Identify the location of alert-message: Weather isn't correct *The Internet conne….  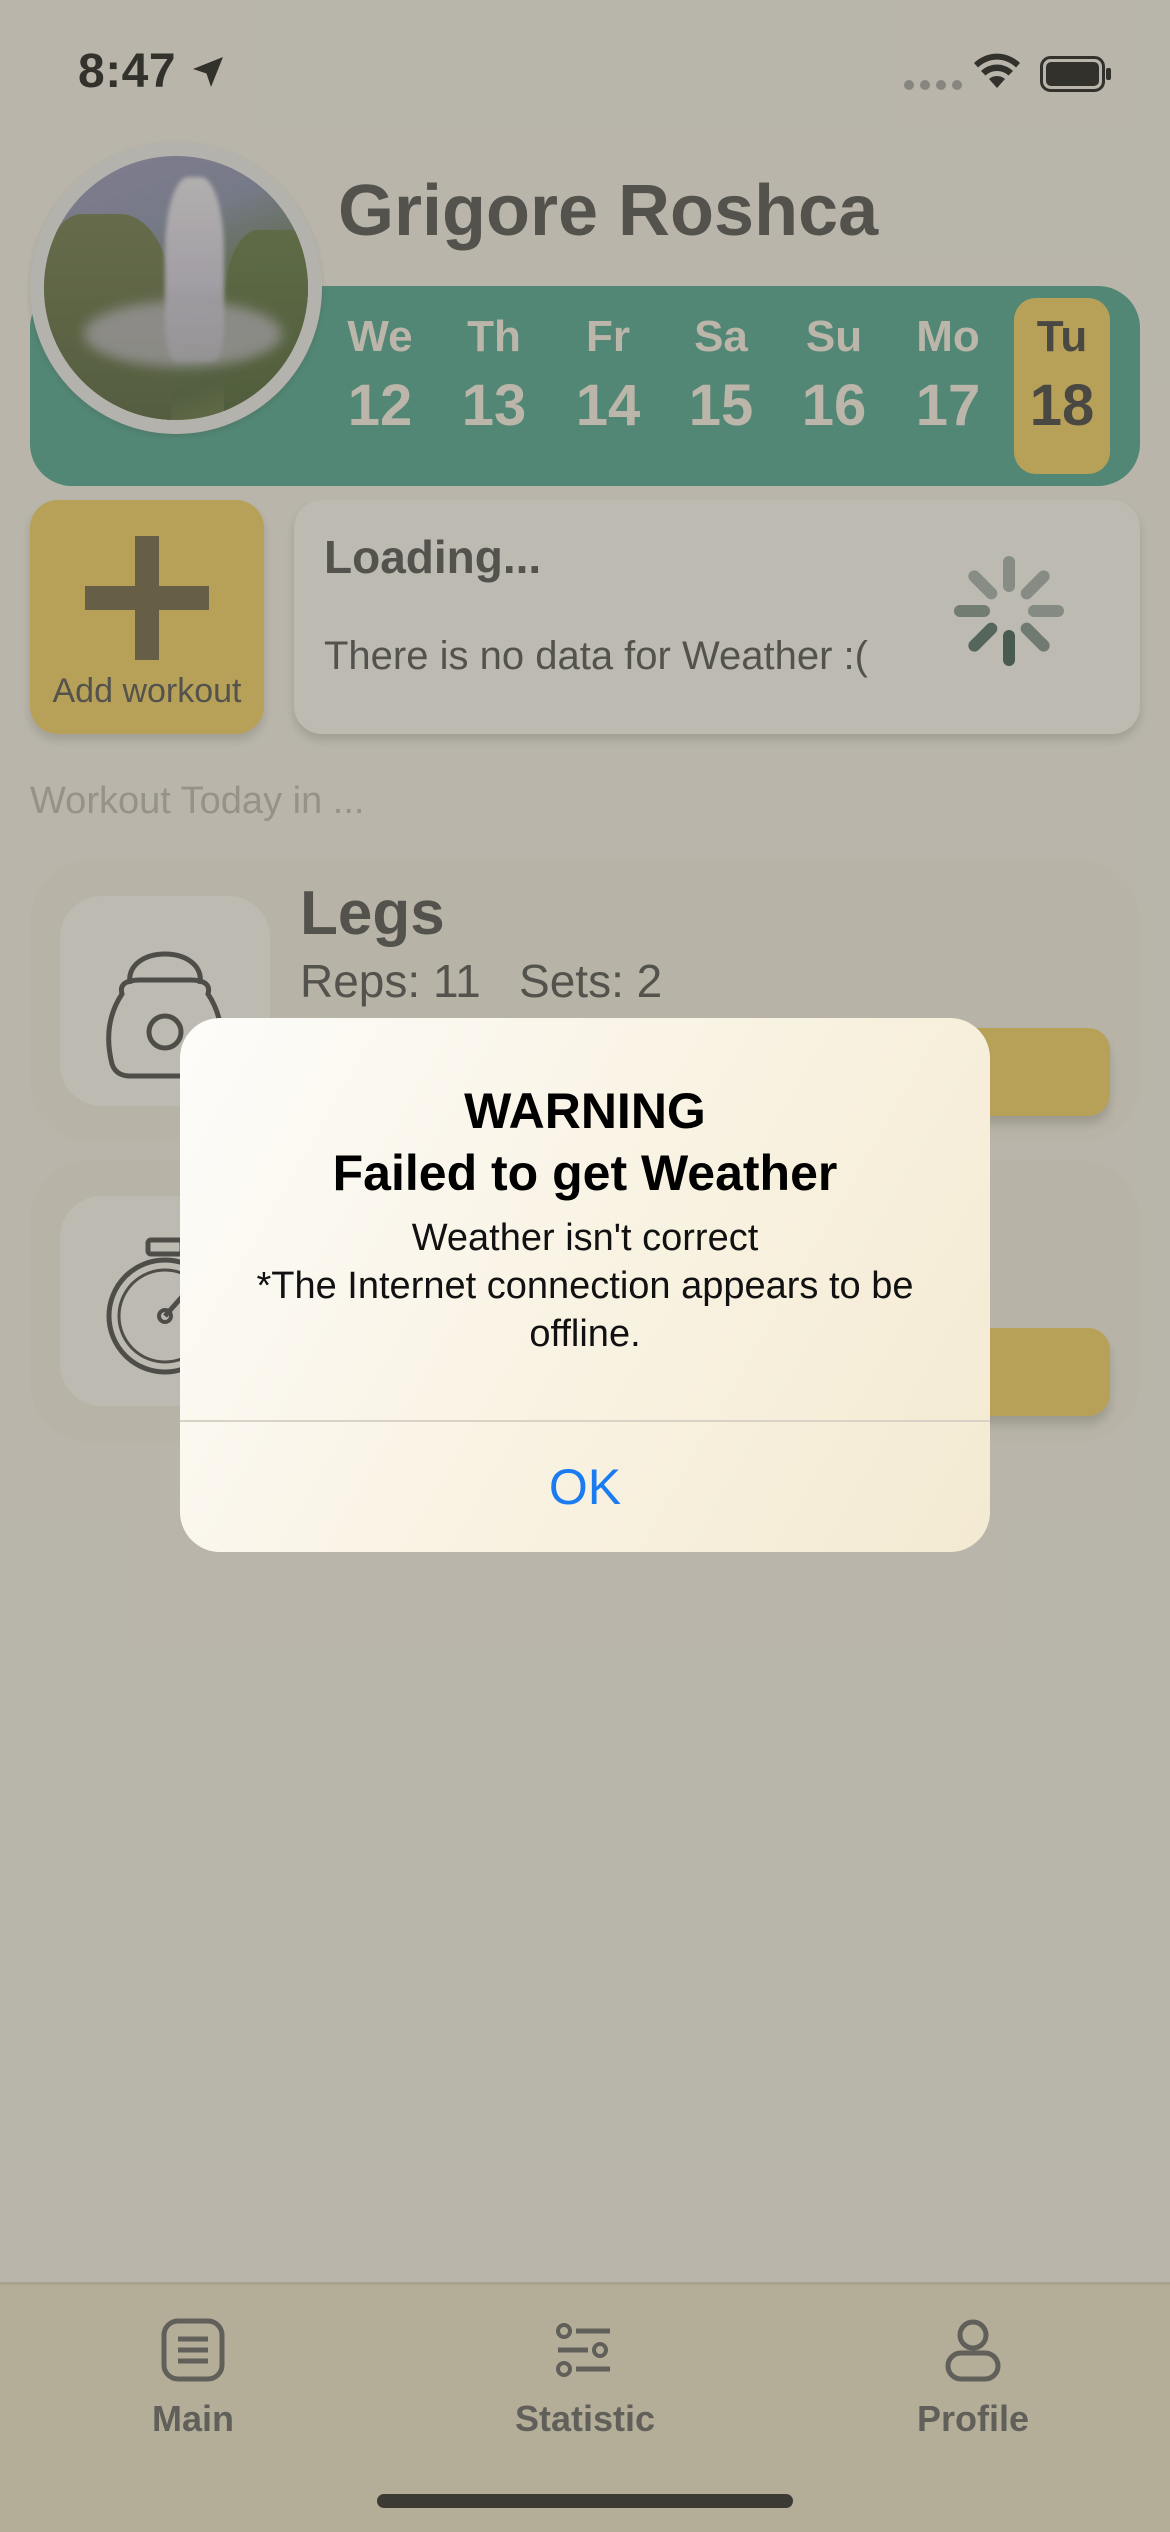
(585, 1286).